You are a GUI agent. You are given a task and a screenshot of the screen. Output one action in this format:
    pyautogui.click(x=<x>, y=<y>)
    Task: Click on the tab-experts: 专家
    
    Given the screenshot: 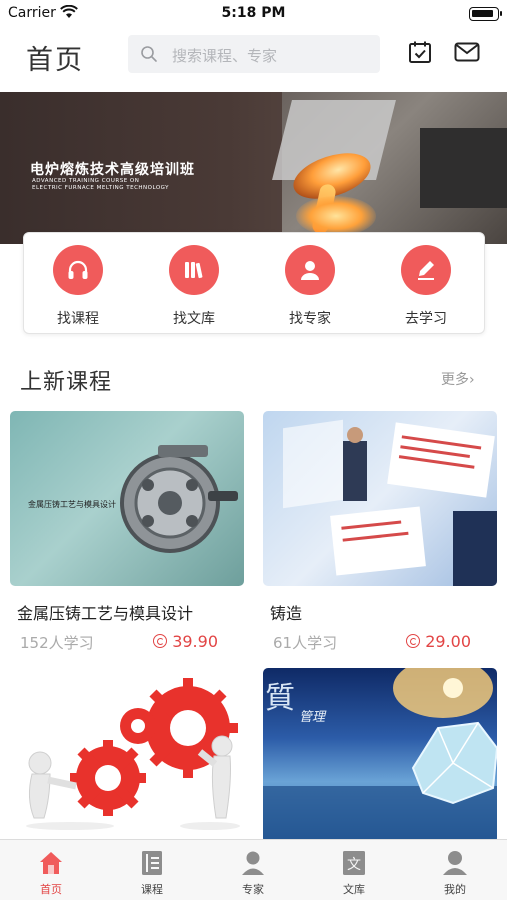 What is the action you would take?
    pyautogui.click(x=253, y=872)
    